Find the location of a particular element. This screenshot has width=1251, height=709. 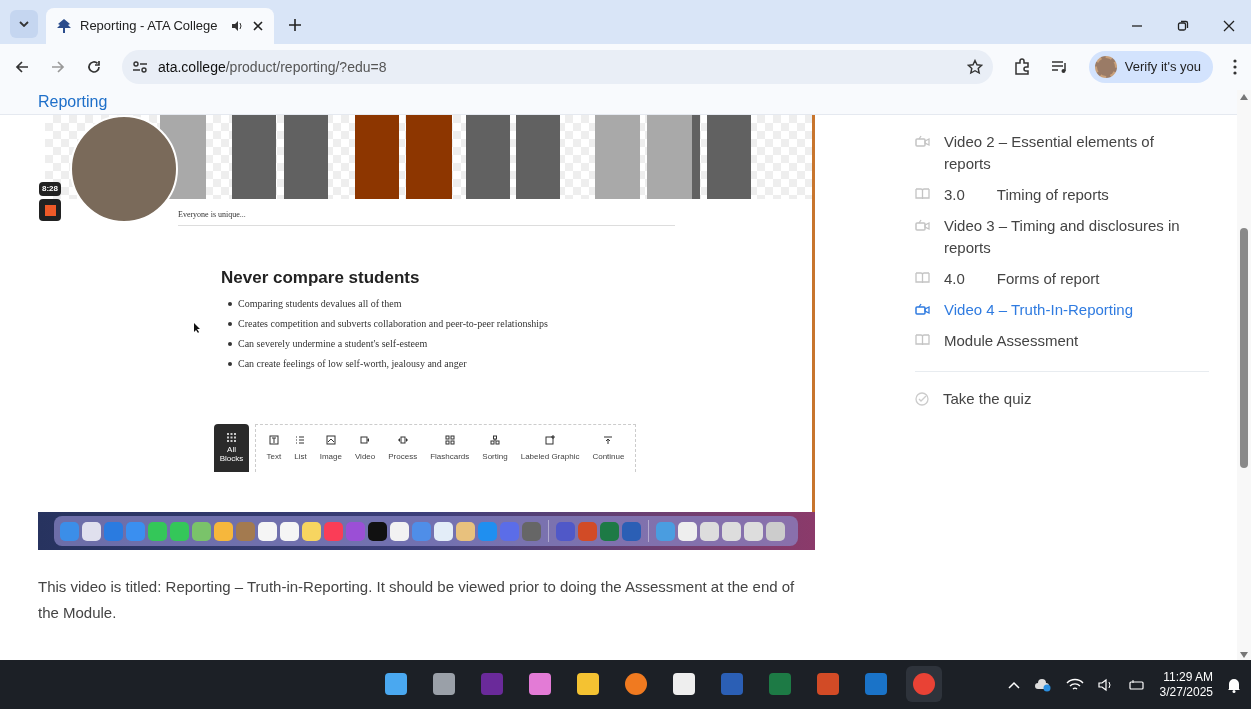

bullet-text: Can create feelings of low self-worth, jealousy and anger is located at coordinates (388, 363).